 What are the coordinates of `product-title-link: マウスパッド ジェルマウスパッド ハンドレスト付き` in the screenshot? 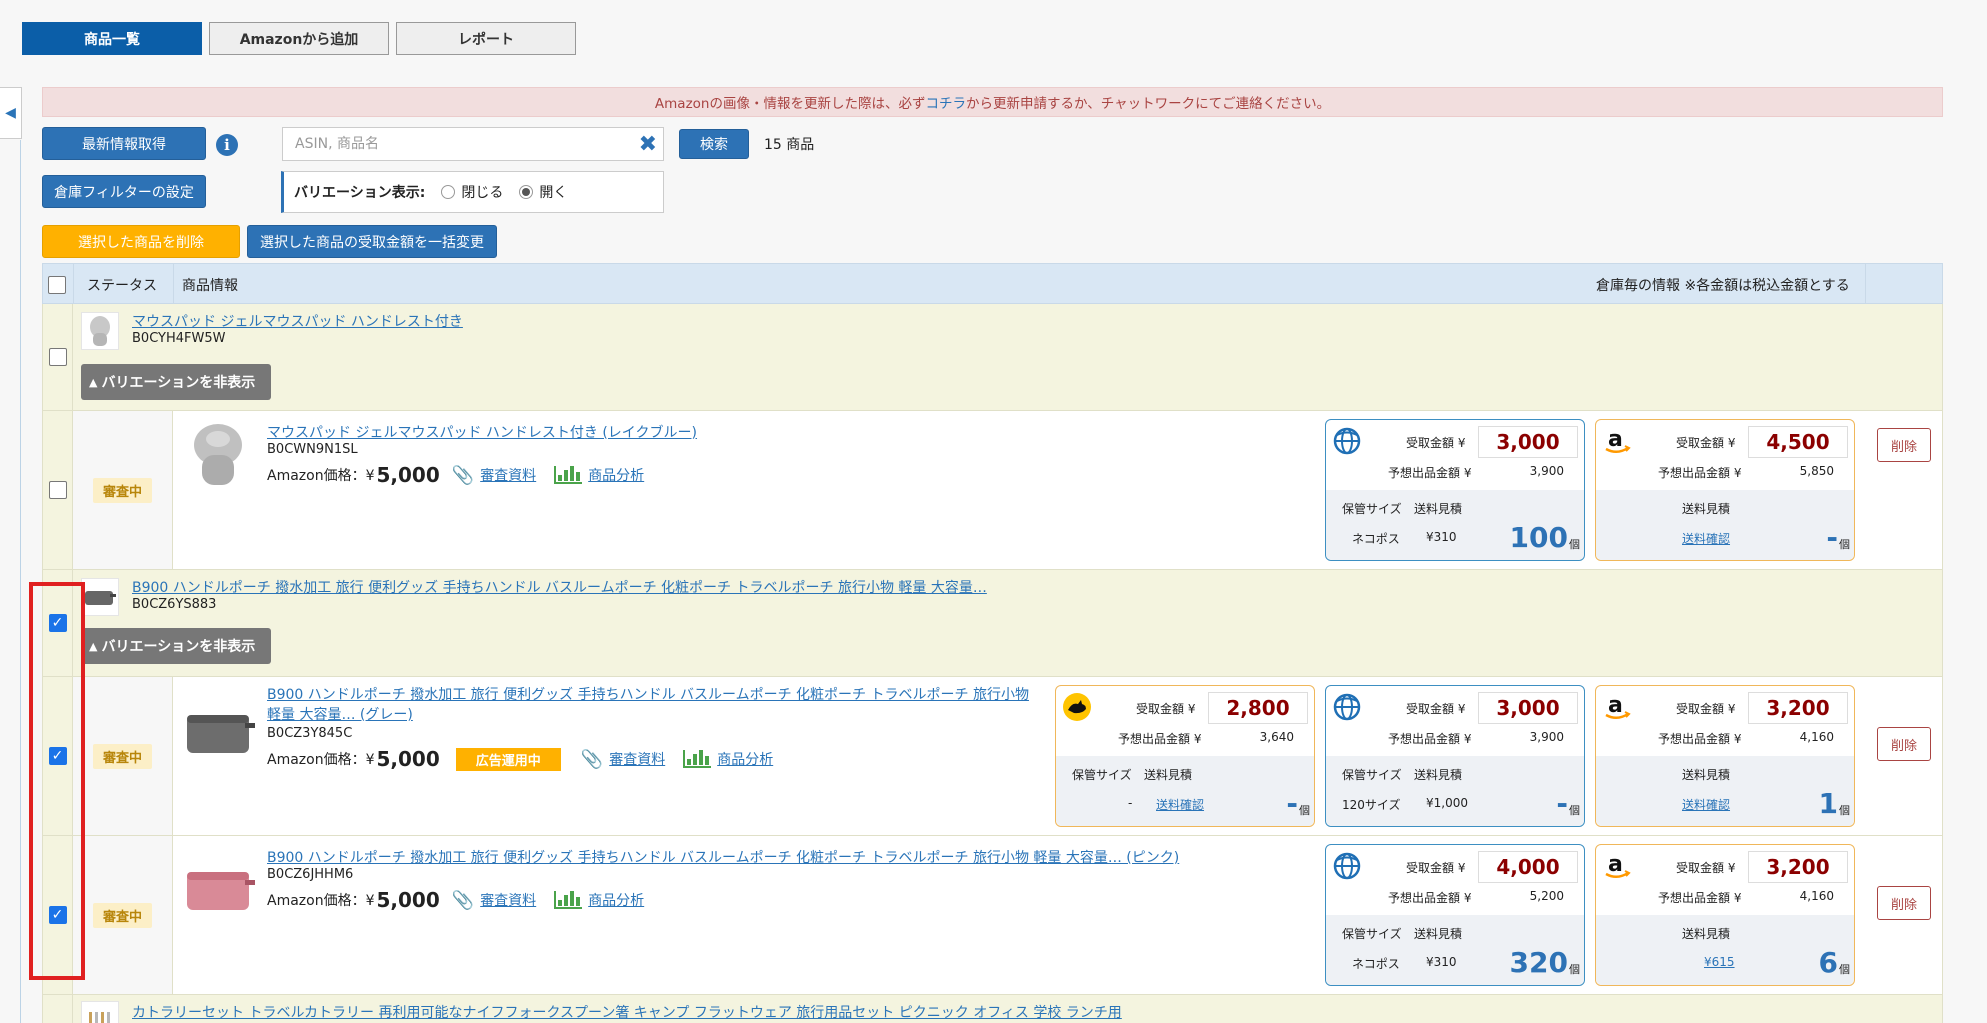 It's located at (297, 321).